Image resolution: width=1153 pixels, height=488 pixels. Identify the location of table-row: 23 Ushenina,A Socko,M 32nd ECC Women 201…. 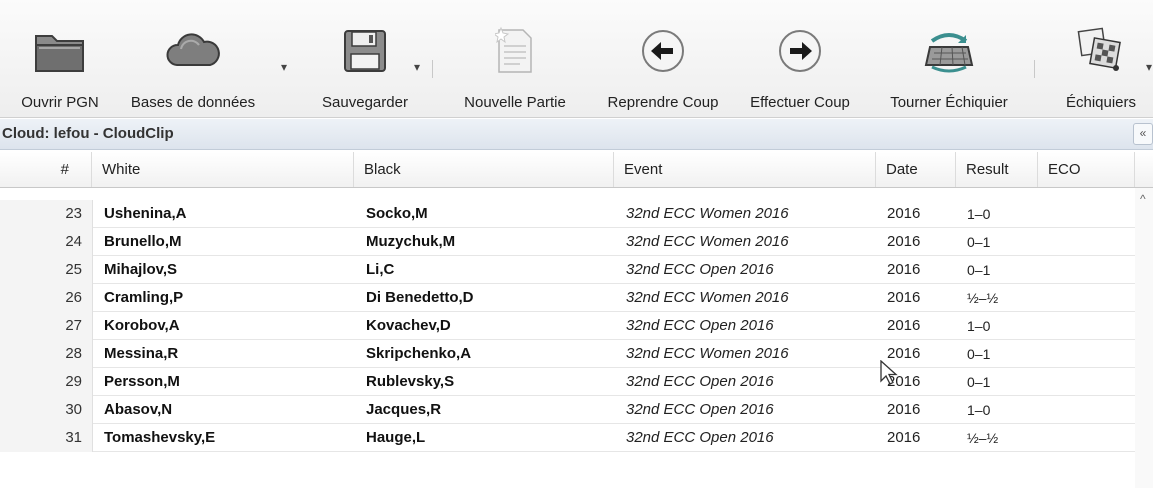
(567, 214).